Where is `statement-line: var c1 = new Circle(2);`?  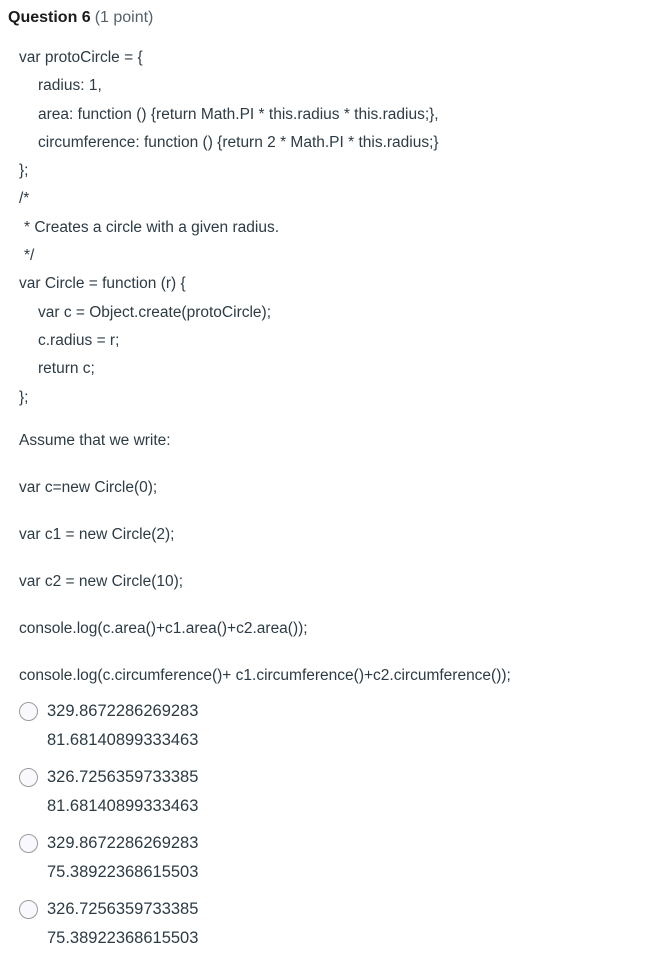 statement-line: var c1 = new Circle(2); is located at coordinates (97, 534).